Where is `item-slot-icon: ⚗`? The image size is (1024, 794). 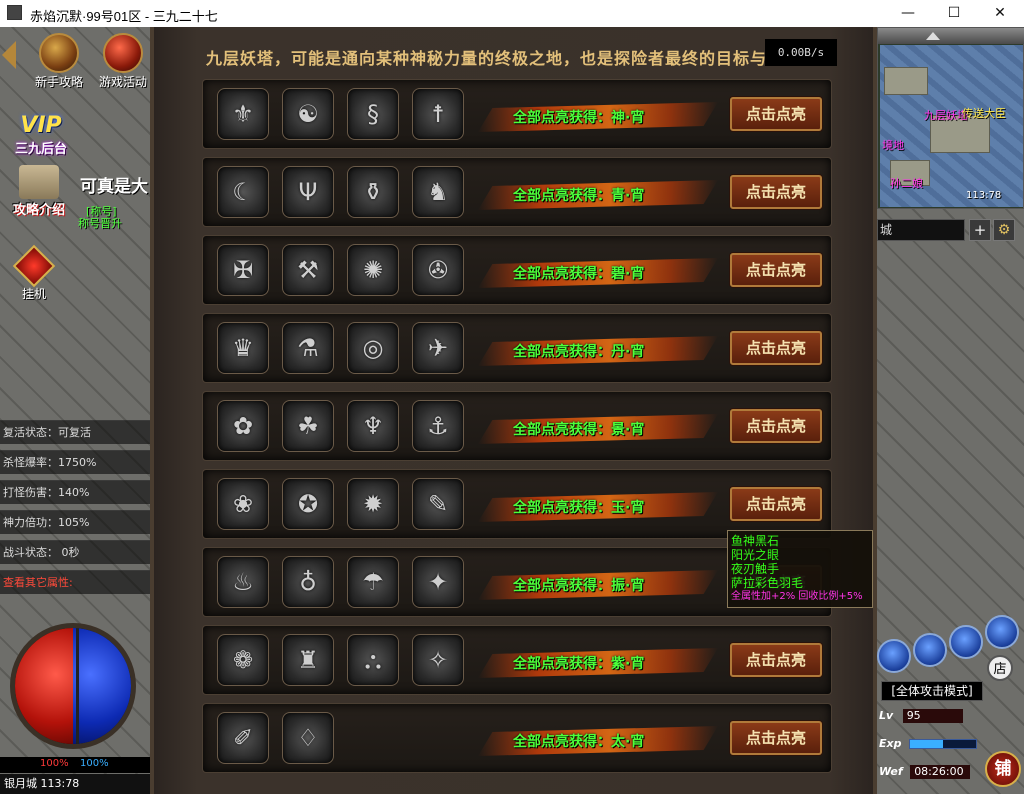 item-slot-icon: ⚗ is located at coordinates (308, 348).